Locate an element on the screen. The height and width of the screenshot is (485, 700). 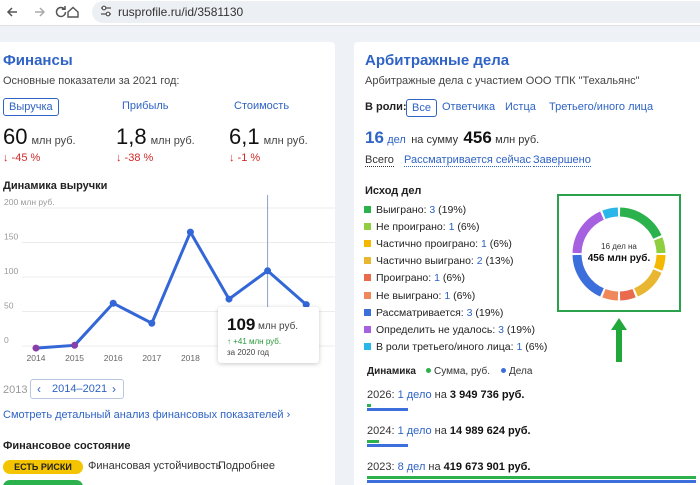
outcome-item: Рассматривается: 3 (19%) is located at coordinates (433, 313).